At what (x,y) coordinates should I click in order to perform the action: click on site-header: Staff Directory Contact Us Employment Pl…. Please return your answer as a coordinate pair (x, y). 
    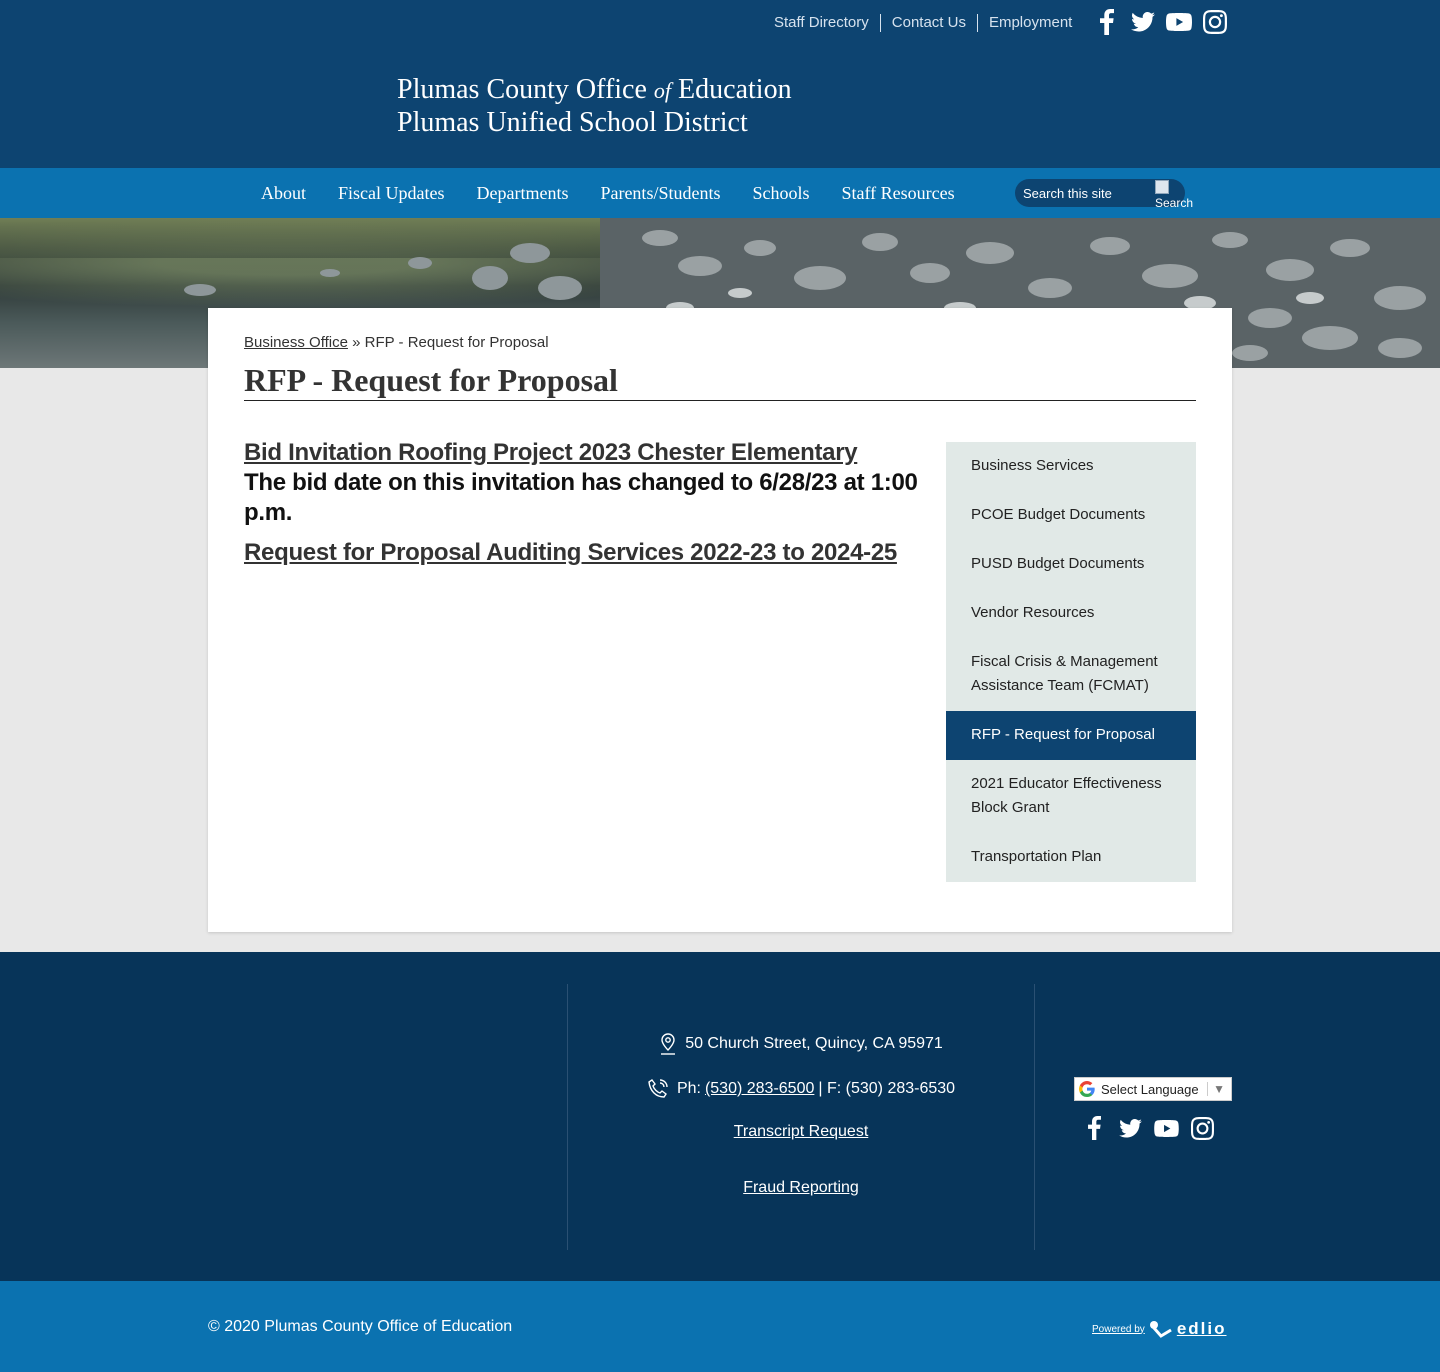
    Looking at the image, I should click on (720, 84).